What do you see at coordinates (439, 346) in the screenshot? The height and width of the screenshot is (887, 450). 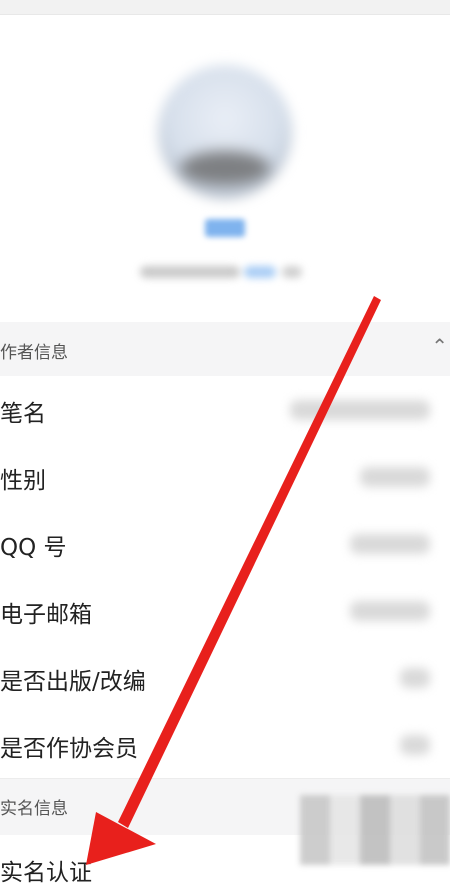 I see `chevron-up-icon: ⌃` at bounding box center [439, 346].